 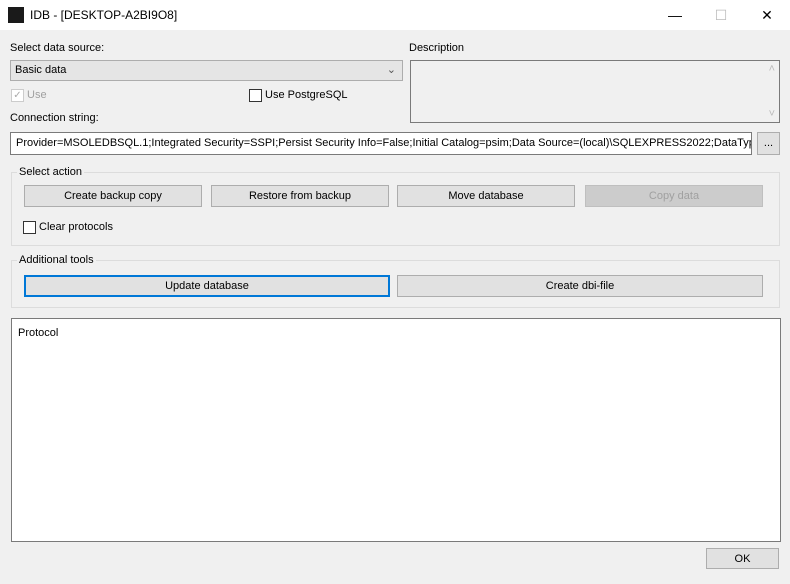 What do you see at coordinates (306, 95) in the screenshot?
I see `postgres-label: Use PostgreSQL` at bounding box center [306, 95].